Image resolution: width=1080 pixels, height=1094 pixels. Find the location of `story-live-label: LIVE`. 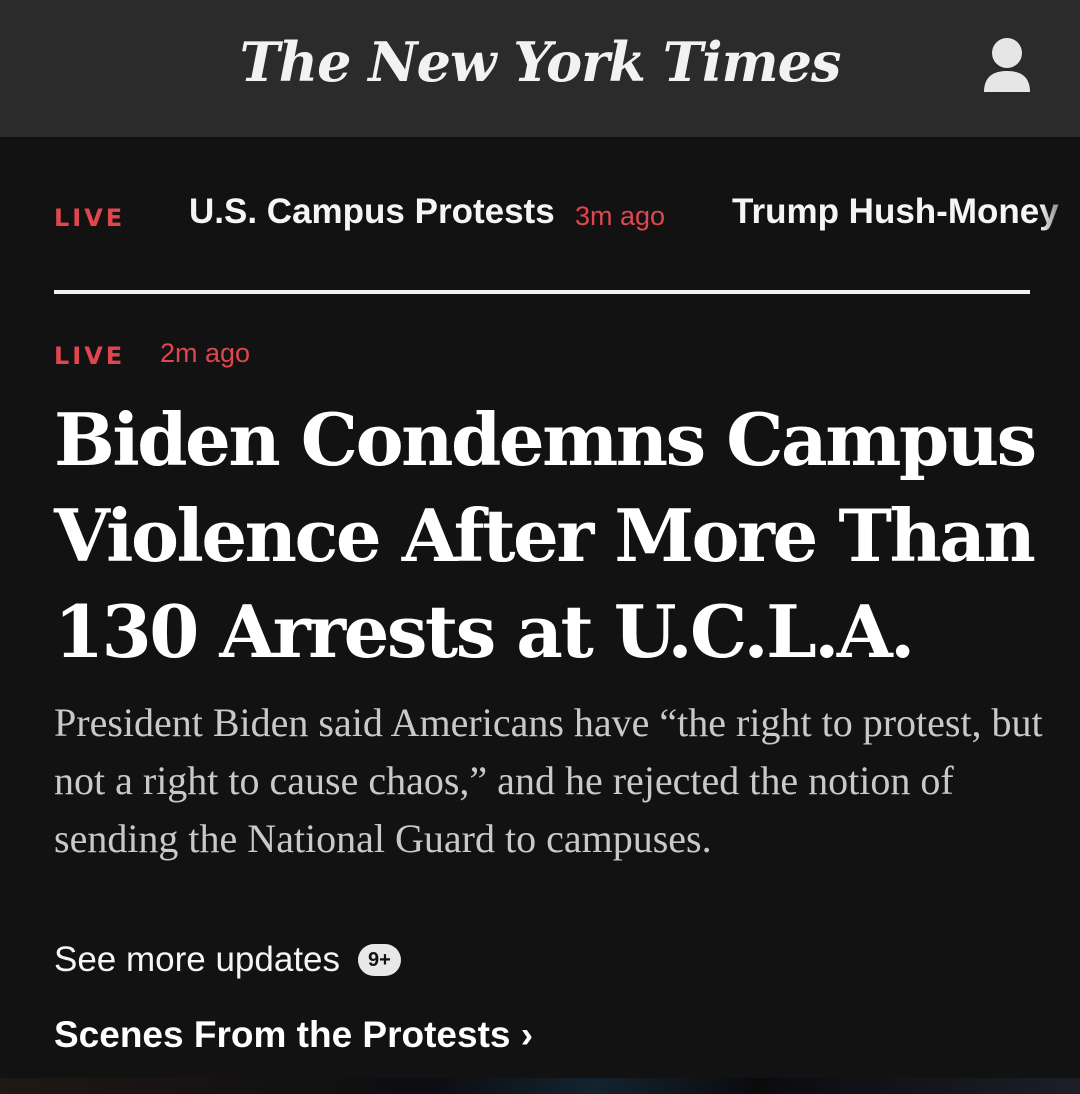

story-live-label: LIVE is located at coordinates (90, 356).